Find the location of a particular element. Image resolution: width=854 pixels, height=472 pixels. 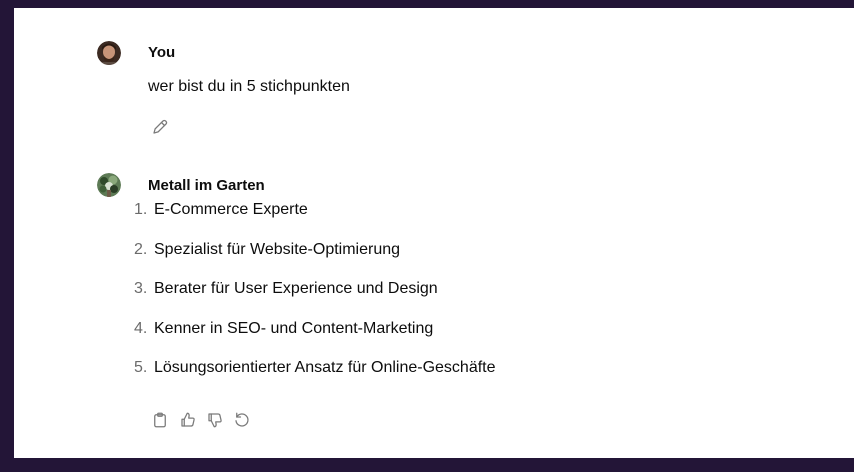

assistant-author-name: Metall im Garten is located at coordinates (206, 185).